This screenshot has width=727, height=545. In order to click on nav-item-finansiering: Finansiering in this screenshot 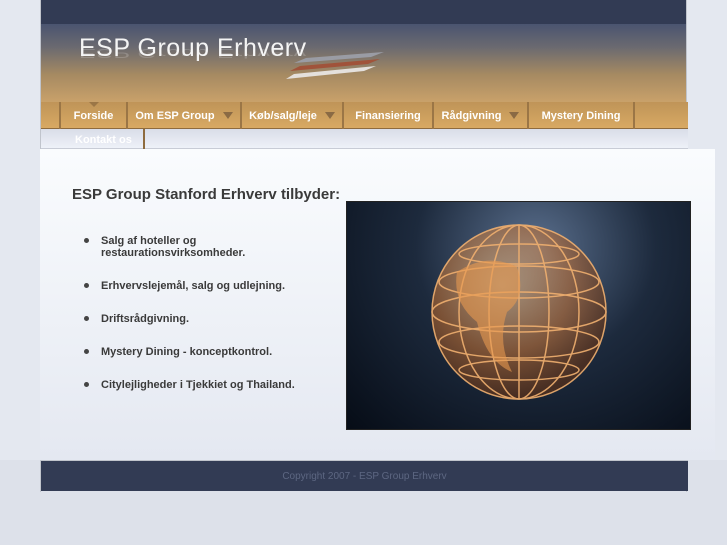, I will do `click(387, 115)`.